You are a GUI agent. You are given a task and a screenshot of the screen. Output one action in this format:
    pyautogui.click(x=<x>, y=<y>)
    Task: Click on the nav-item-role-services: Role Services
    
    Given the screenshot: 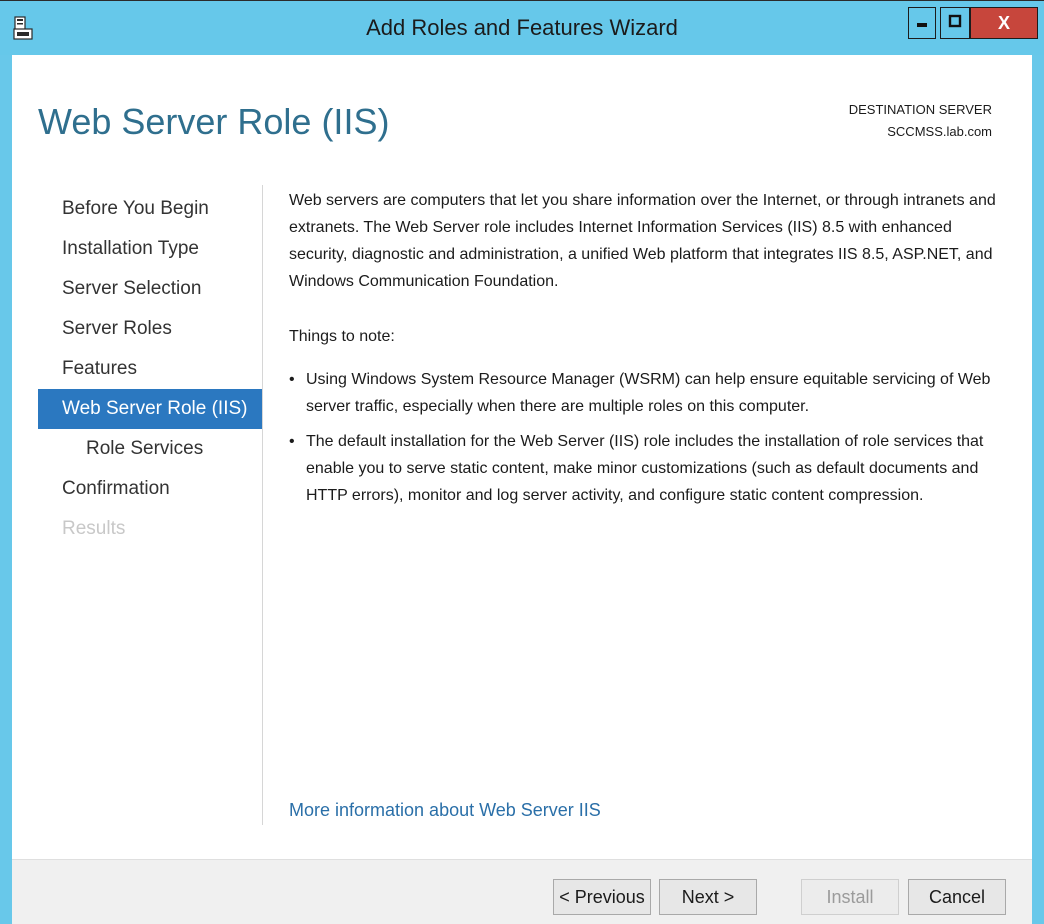 What is the action you would take?
    pyautogui.click(x=150, y=449)
    